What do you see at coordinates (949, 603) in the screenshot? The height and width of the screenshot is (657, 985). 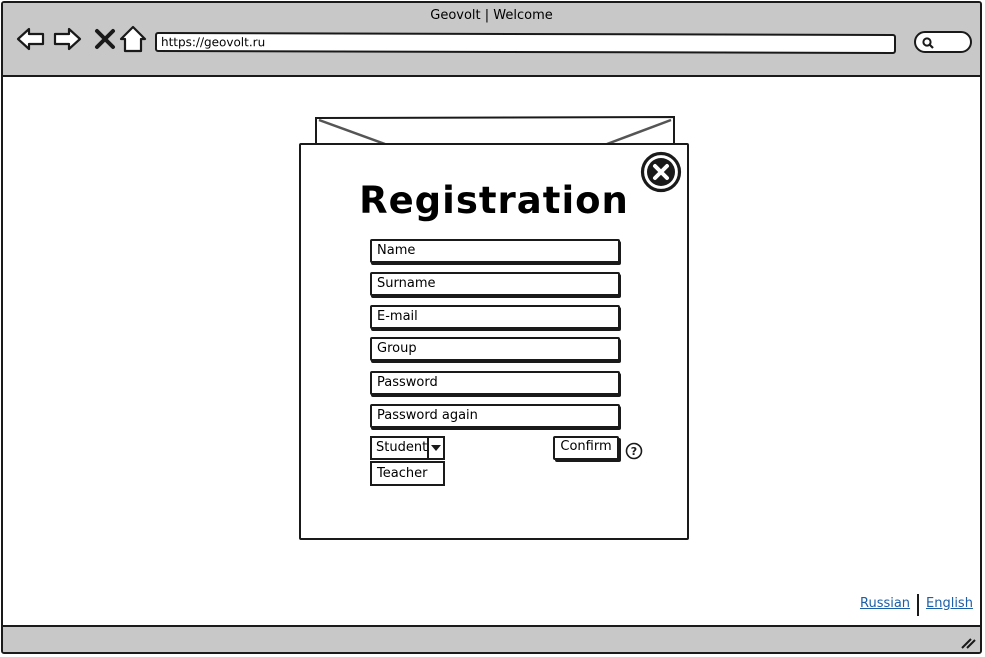 I see `language-link-english: English` at bounding box center [949, 603].